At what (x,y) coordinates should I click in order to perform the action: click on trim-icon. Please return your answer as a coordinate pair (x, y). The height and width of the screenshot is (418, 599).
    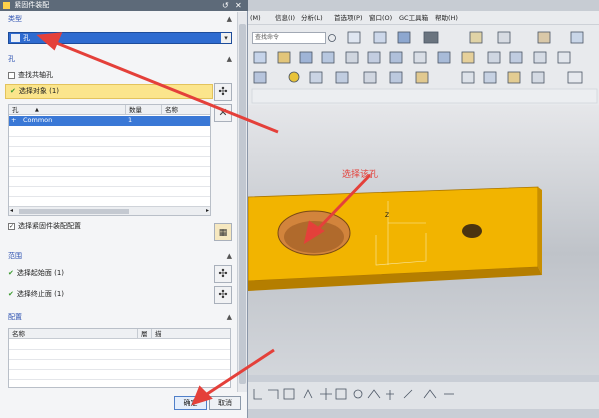
    Looking at the image, I should click on (420, 57).